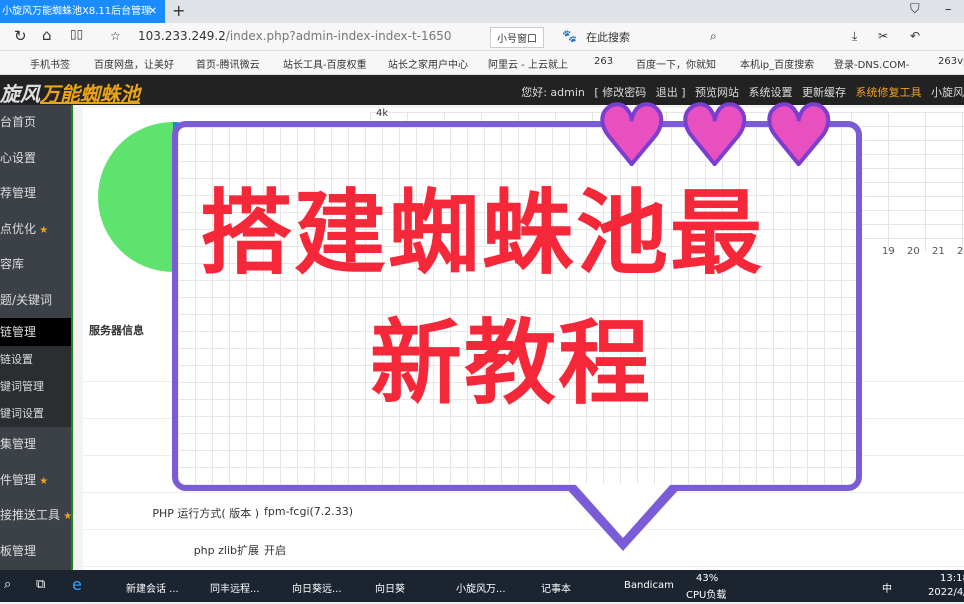 The height and width of the screenshot is (604, 964). Describe the element at coordinates (390, 587) in the screenshot. I see `taskbar-app: 向日葵` at that location.